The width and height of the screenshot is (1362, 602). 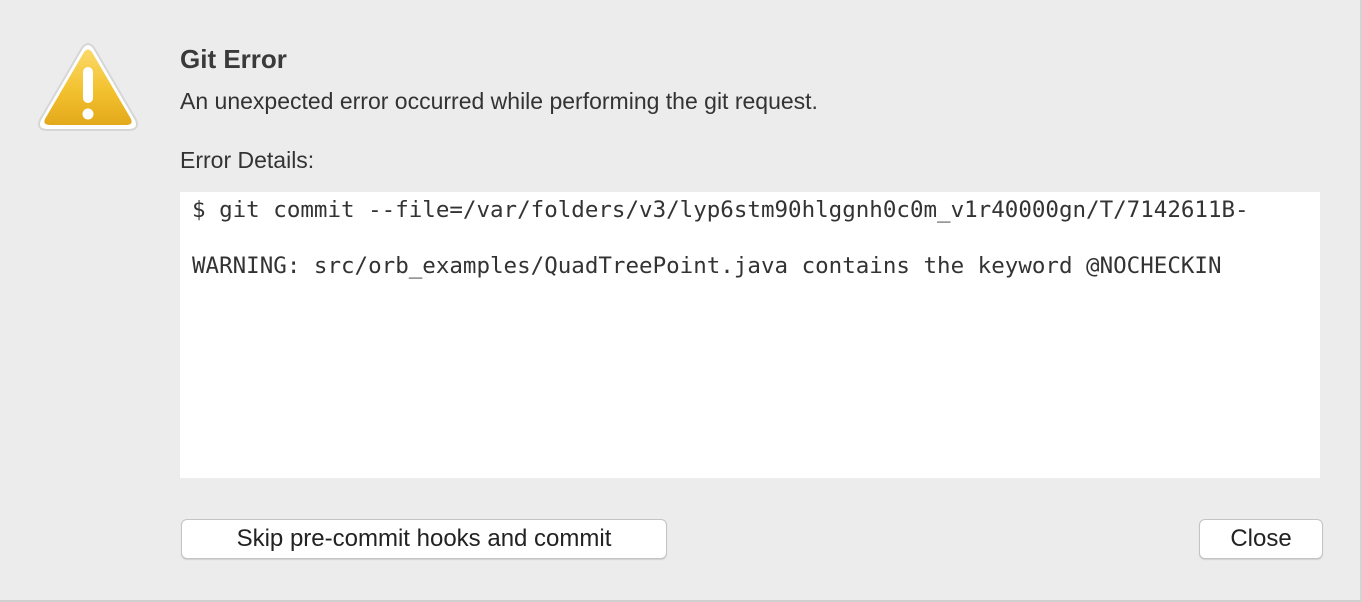 I want to click on dialog-title: Git Error, so click(x=233, y=59).